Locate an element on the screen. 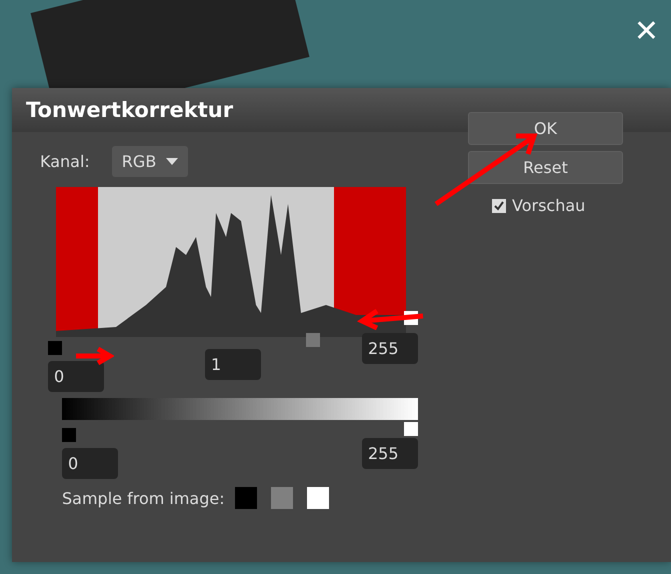  input-low-handle is located at coordinates (55, 348).